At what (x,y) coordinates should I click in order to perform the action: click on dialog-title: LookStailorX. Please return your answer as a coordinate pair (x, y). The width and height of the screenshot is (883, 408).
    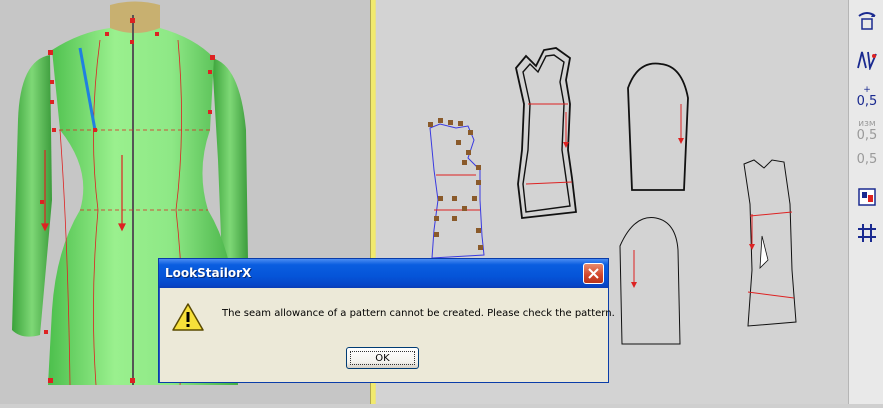
    Looking at the image, I should click on (208, 273).